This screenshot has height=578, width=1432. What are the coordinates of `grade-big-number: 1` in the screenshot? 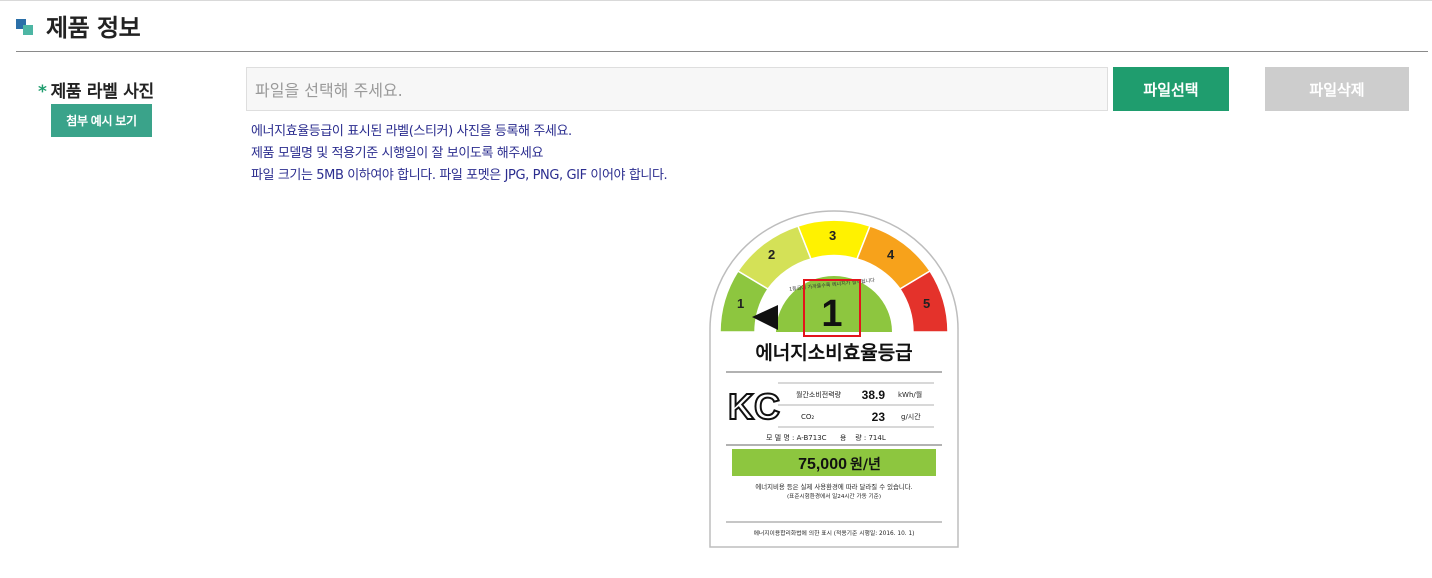 It's located at (831, 314).